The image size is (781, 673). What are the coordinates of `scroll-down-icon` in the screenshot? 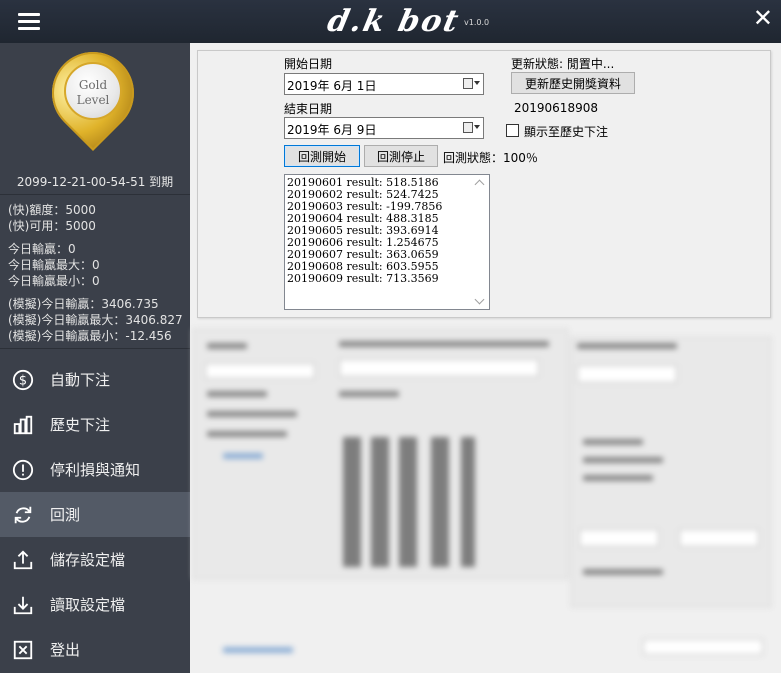 It's located at (479, 299).